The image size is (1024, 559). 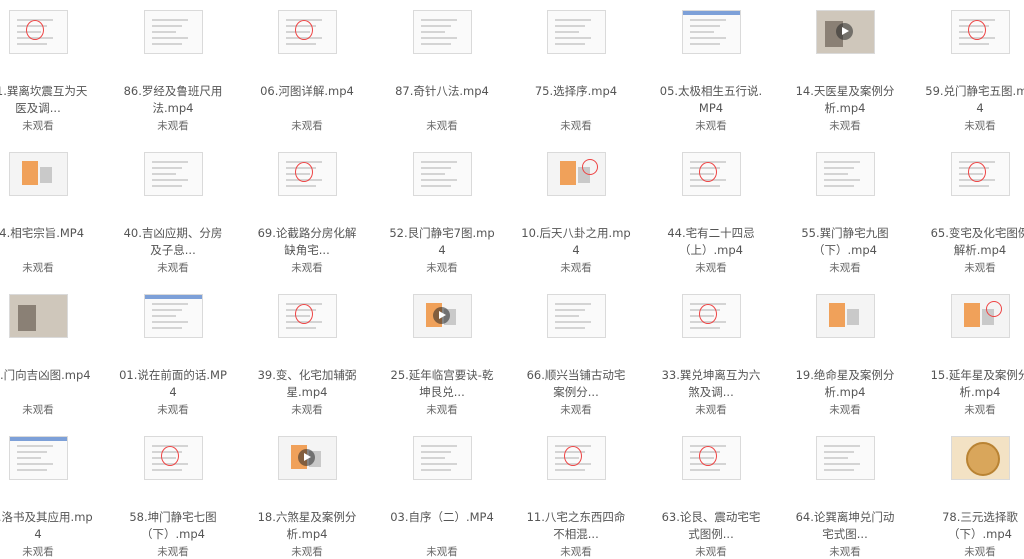 What do you see at coordinates (51, 71) in the screenshot?
I see `video-tile: 31.巽离坎震互为天医及调... 未观看` at bounding box center [51, 71].